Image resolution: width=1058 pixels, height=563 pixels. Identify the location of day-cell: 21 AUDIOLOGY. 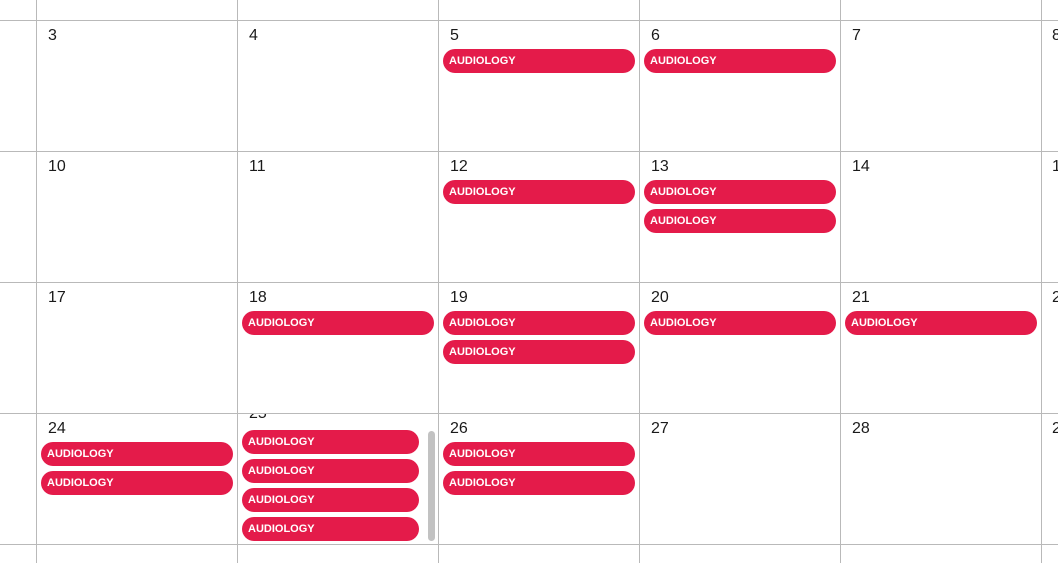
(941, 348).